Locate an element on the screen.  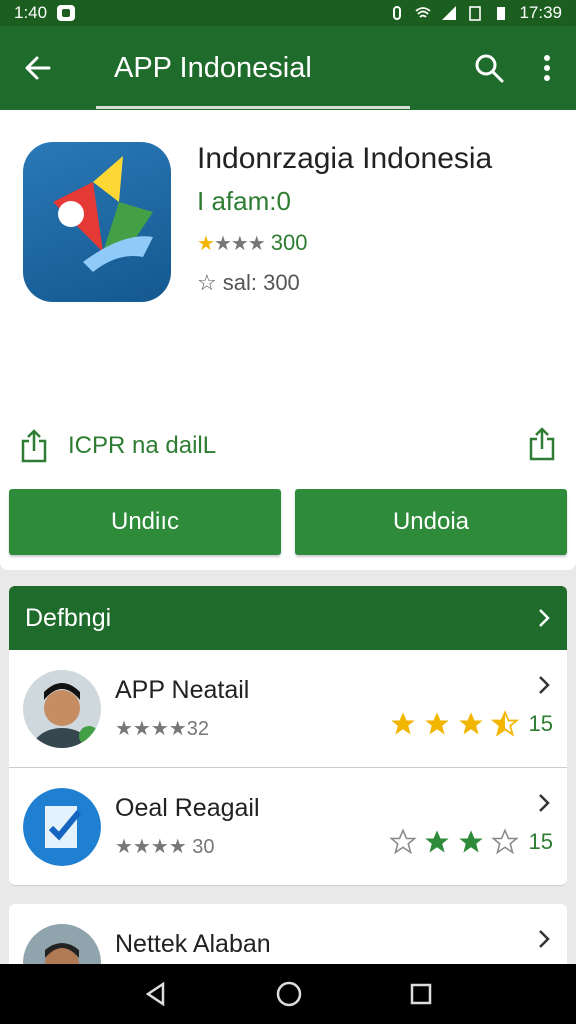
share-button-right is located at coordinates (542, 446).